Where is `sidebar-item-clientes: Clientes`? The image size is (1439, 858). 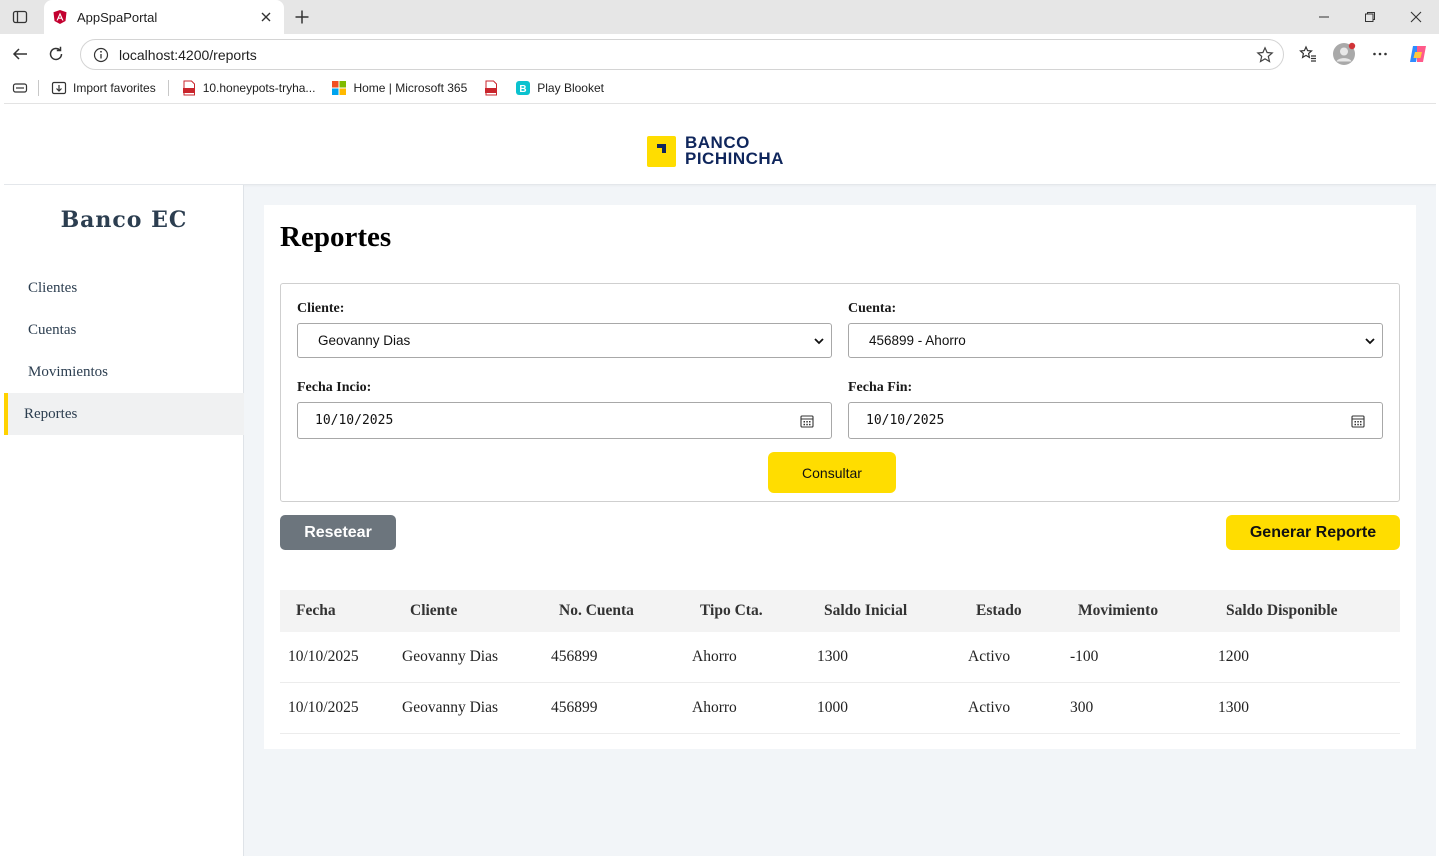 sidebar-item-clientes: Clientes is located at coordinates (124, 288).